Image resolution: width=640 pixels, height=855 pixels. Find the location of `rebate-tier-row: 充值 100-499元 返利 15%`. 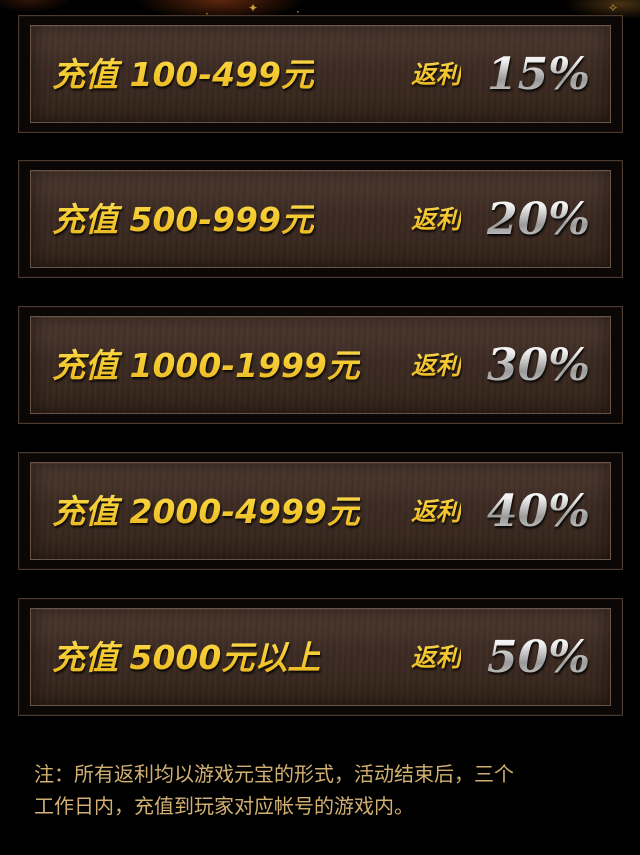

rebate-tier-row: 充值 100-499元 返利 15% is located at coordinates (320, 74).